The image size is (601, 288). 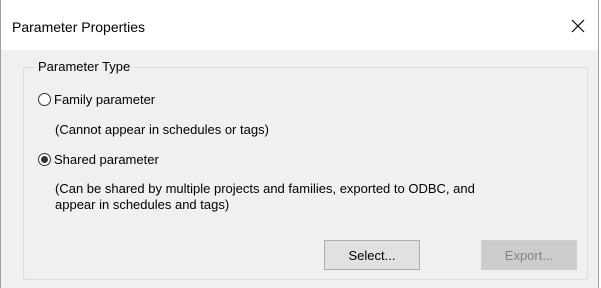 I want to click on shared-parameter-radio-button, so click(x=44, y=159).